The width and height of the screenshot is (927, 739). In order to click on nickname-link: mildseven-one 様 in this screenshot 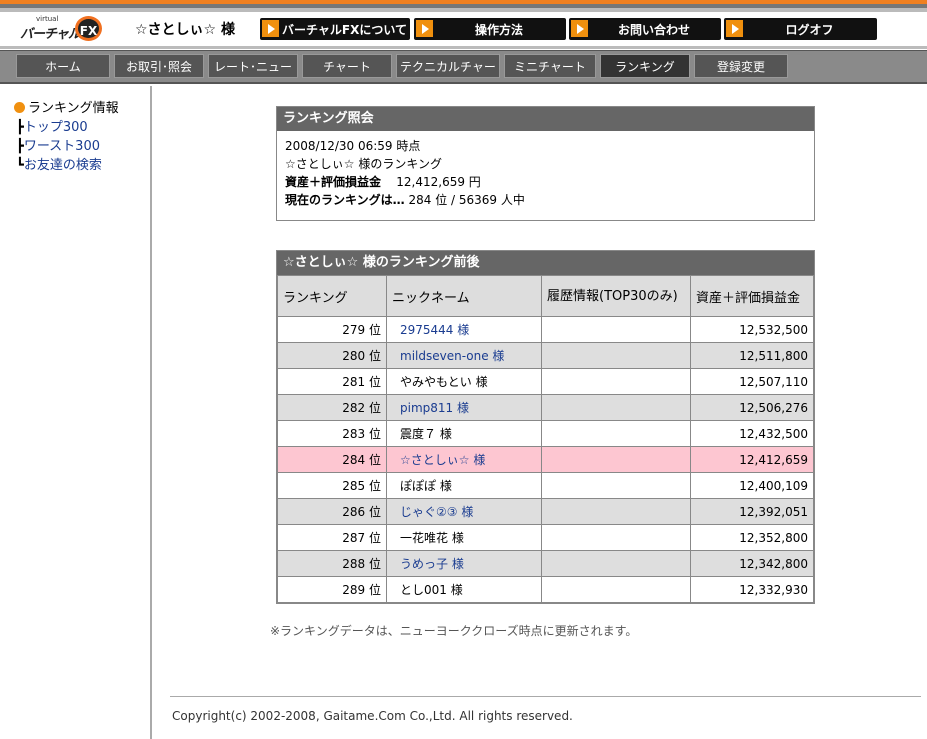, I will do `click(452, 356)`.